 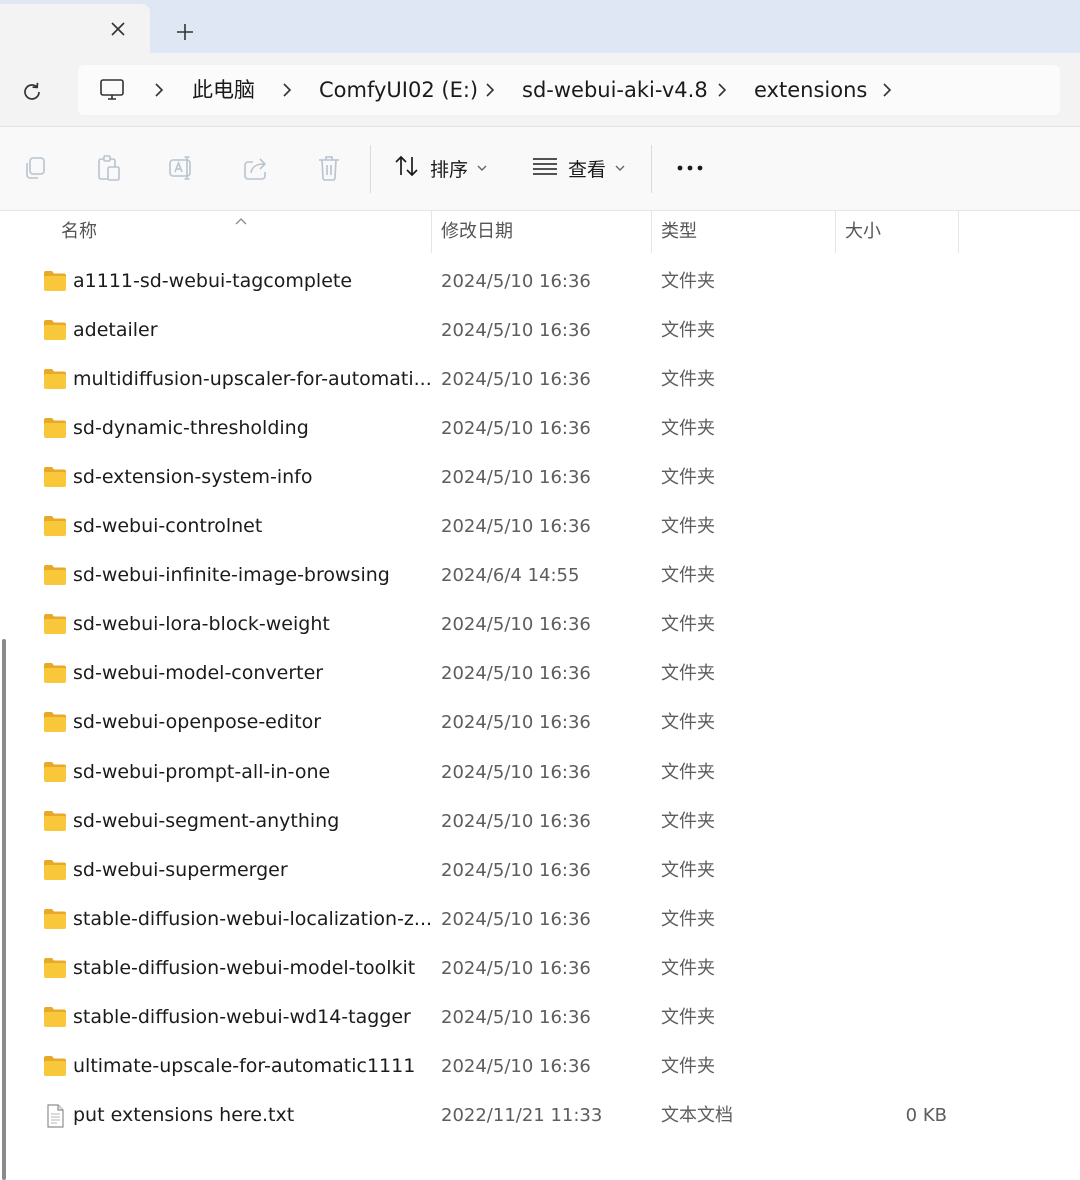 What do you see at coordinates (449, 169) in the screenshot?
I see `sort-label: 排序` at bounding box center [449, 169].